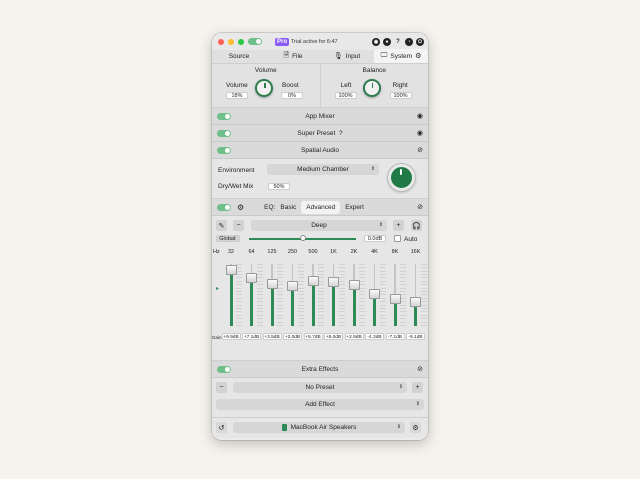  Describe the element at coordinates (333, 252) in the screenshot. I see `band-freq-label: 1K` at that location.